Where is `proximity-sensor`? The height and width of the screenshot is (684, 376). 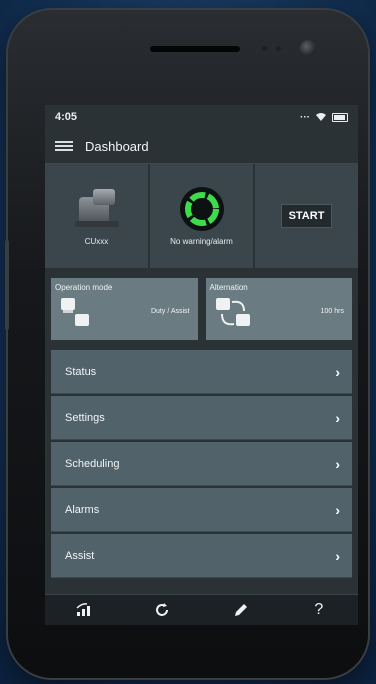
proximity-sensor is located at coordinates (264, 48).